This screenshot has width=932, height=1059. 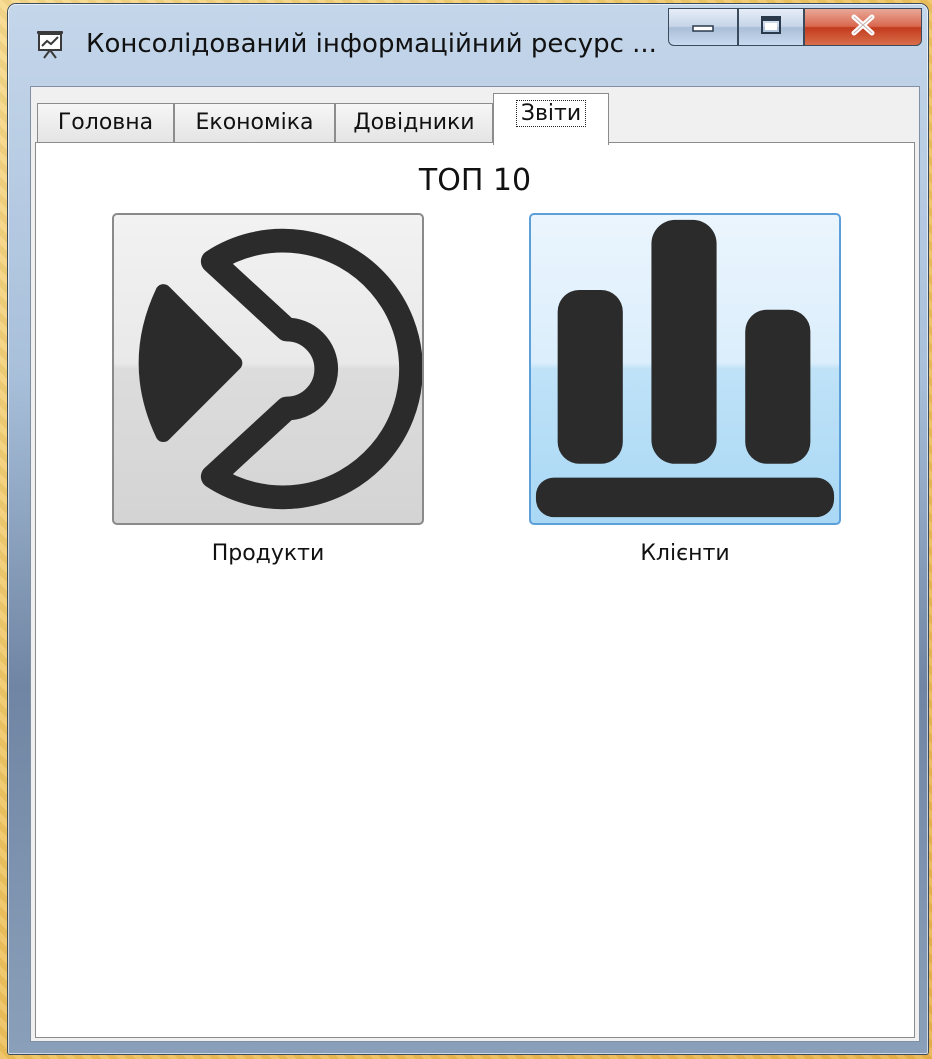 What do you see at coordinates (475, 180) in the screenshot?
I see `reports-heading: ТОП 10` at bounding box center [475, 180].